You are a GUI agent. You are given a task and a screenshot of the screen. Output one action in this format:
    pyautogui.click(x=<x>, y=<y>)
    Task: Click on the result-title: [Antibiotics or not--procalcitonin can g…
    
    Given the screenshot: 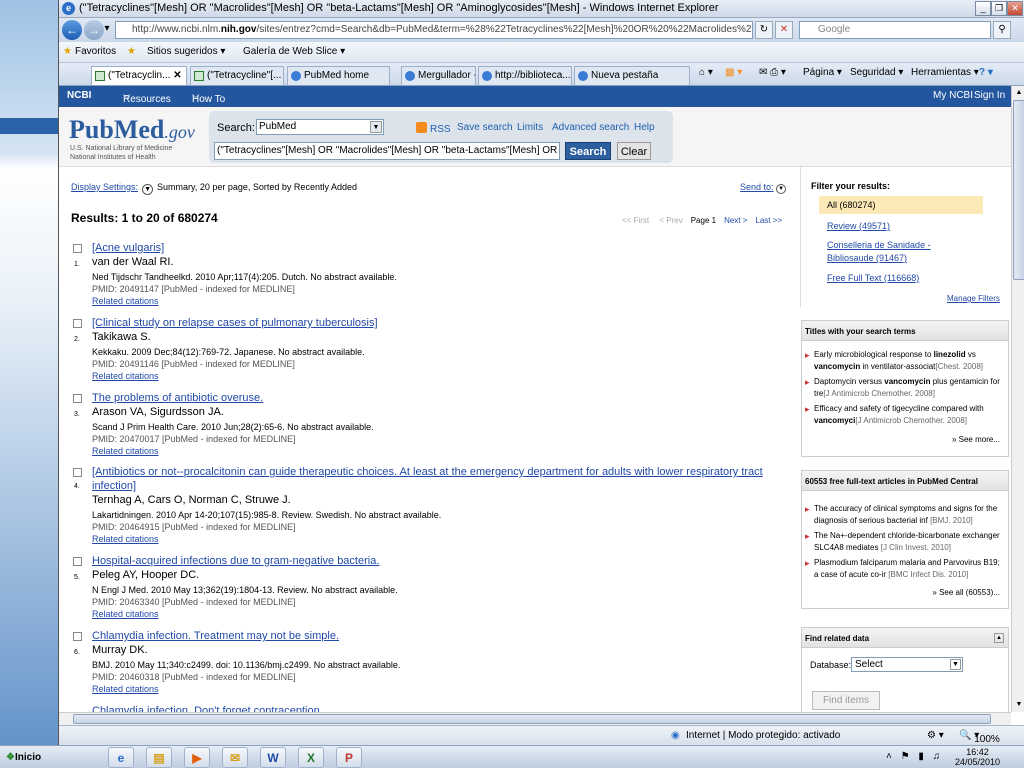 What is the action you would take?
    pyautogui.click(x=432, y=479)
    